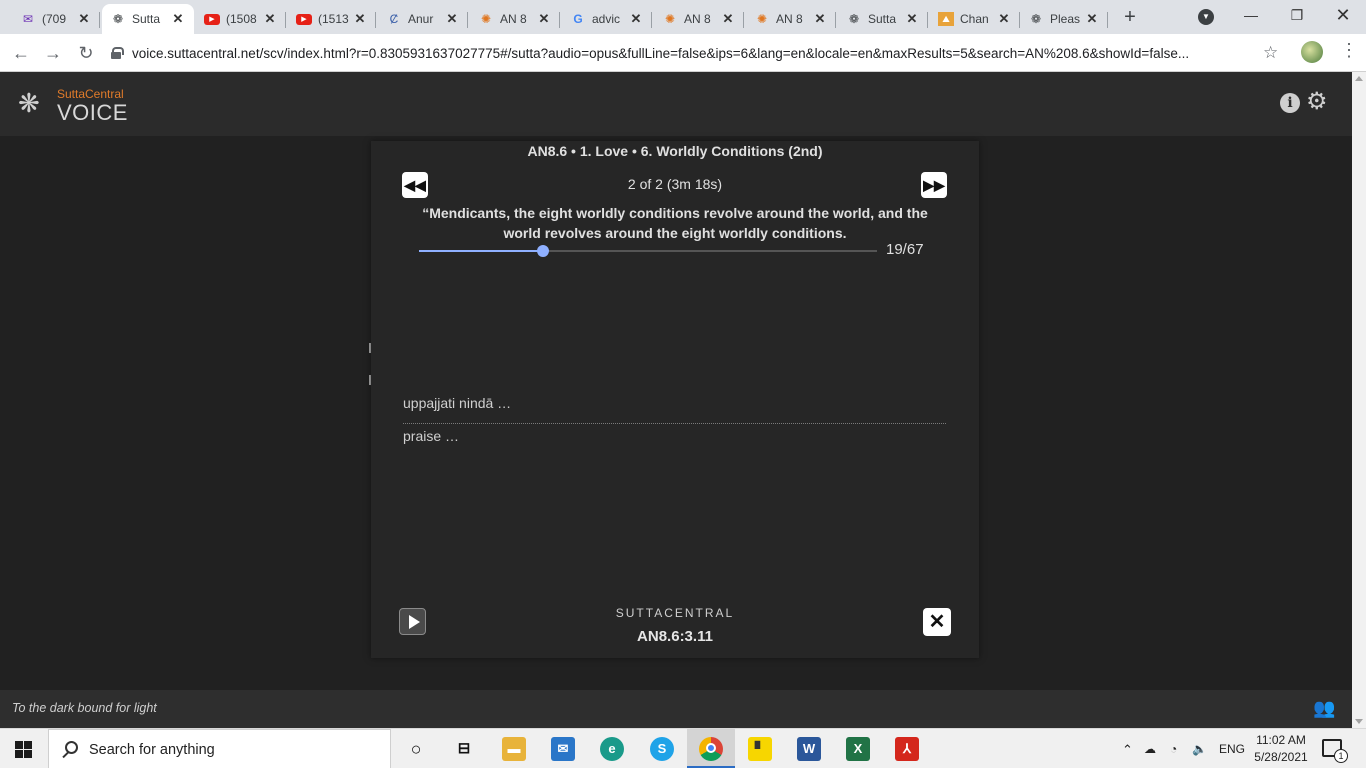  I want to click on people-icon: 👥, so click(1324, 708).